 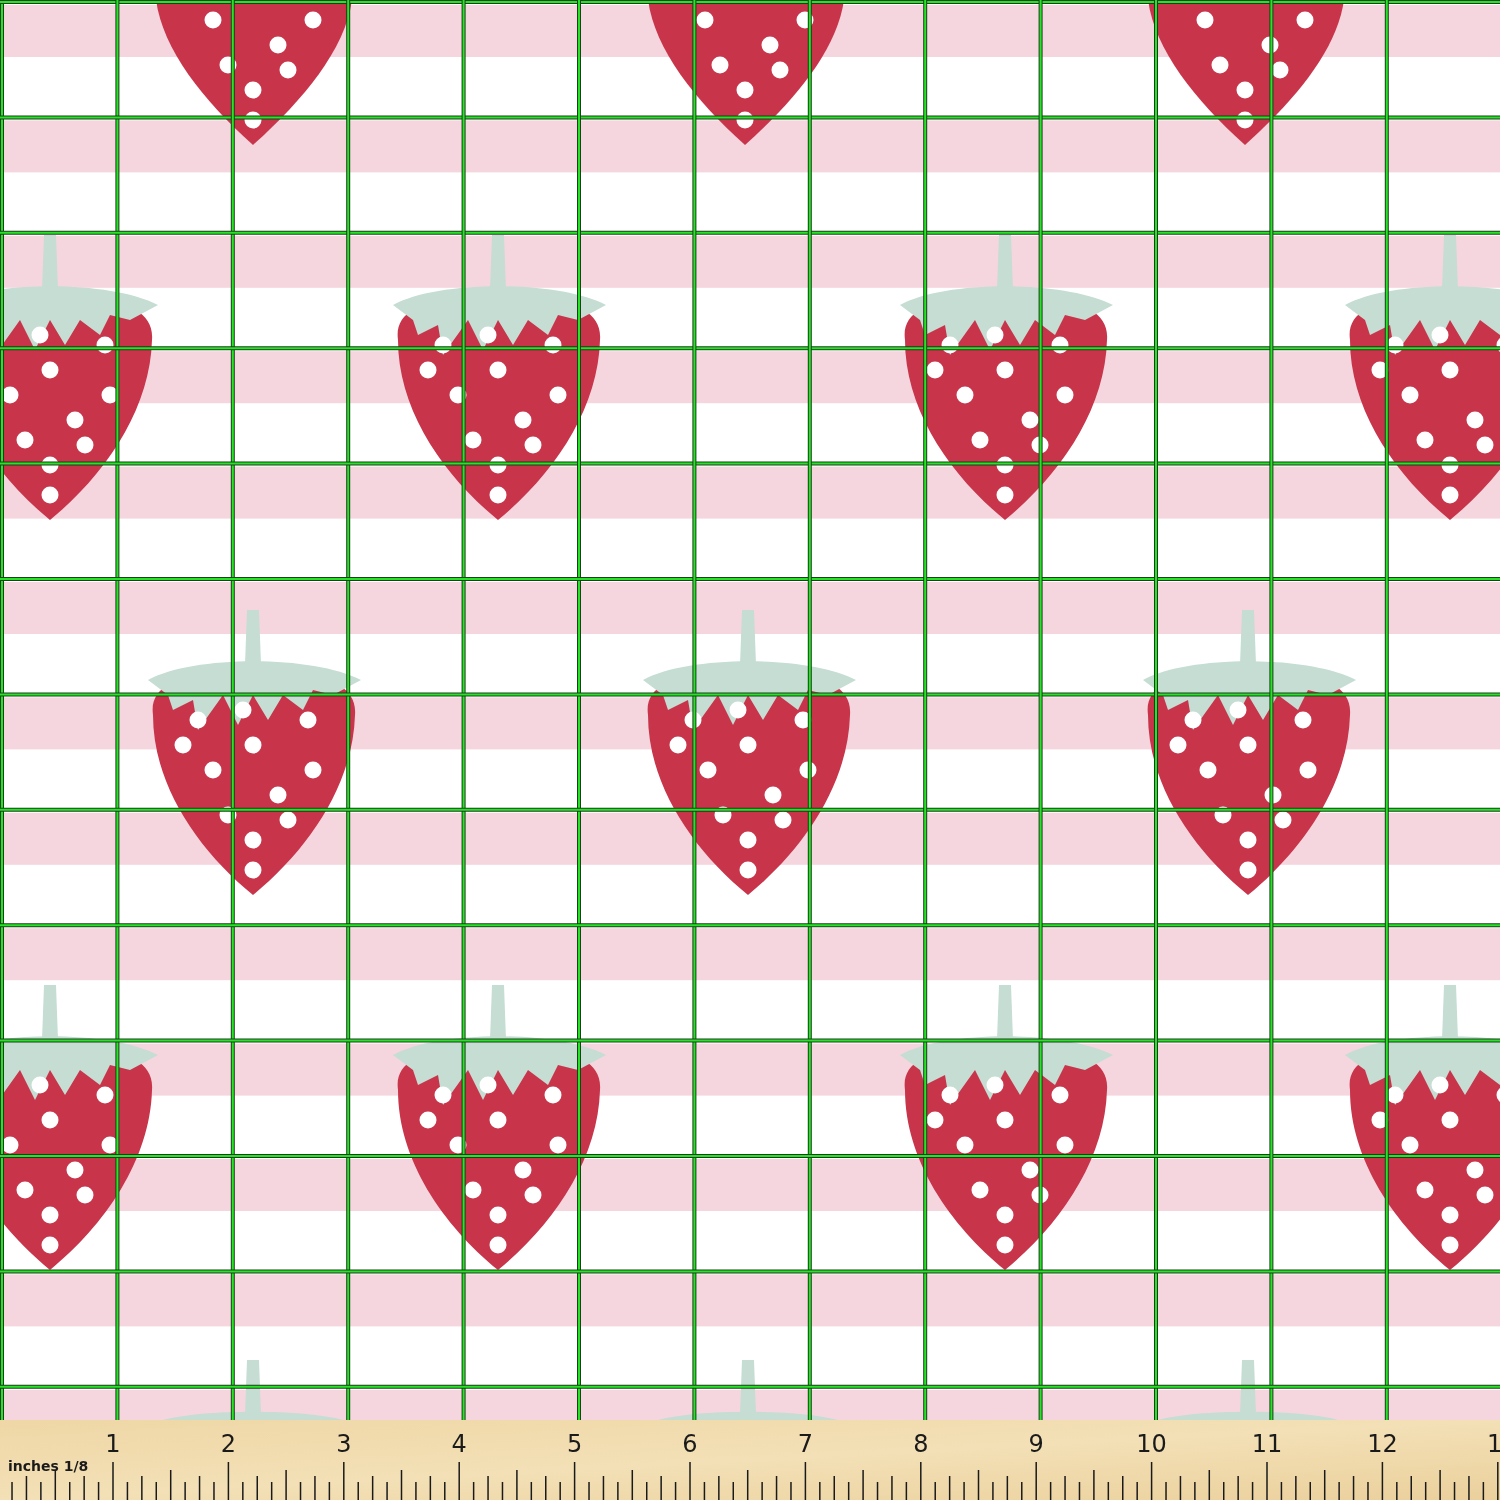 I want to click on ruler-unit-label: inches 1/8, so click(x=48, y=1466).